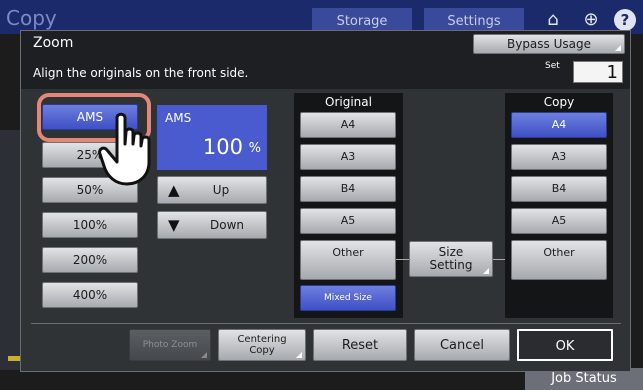  Describe the element at coordinates (402, 259) in the screenshot. I see `connector-line` at that location.